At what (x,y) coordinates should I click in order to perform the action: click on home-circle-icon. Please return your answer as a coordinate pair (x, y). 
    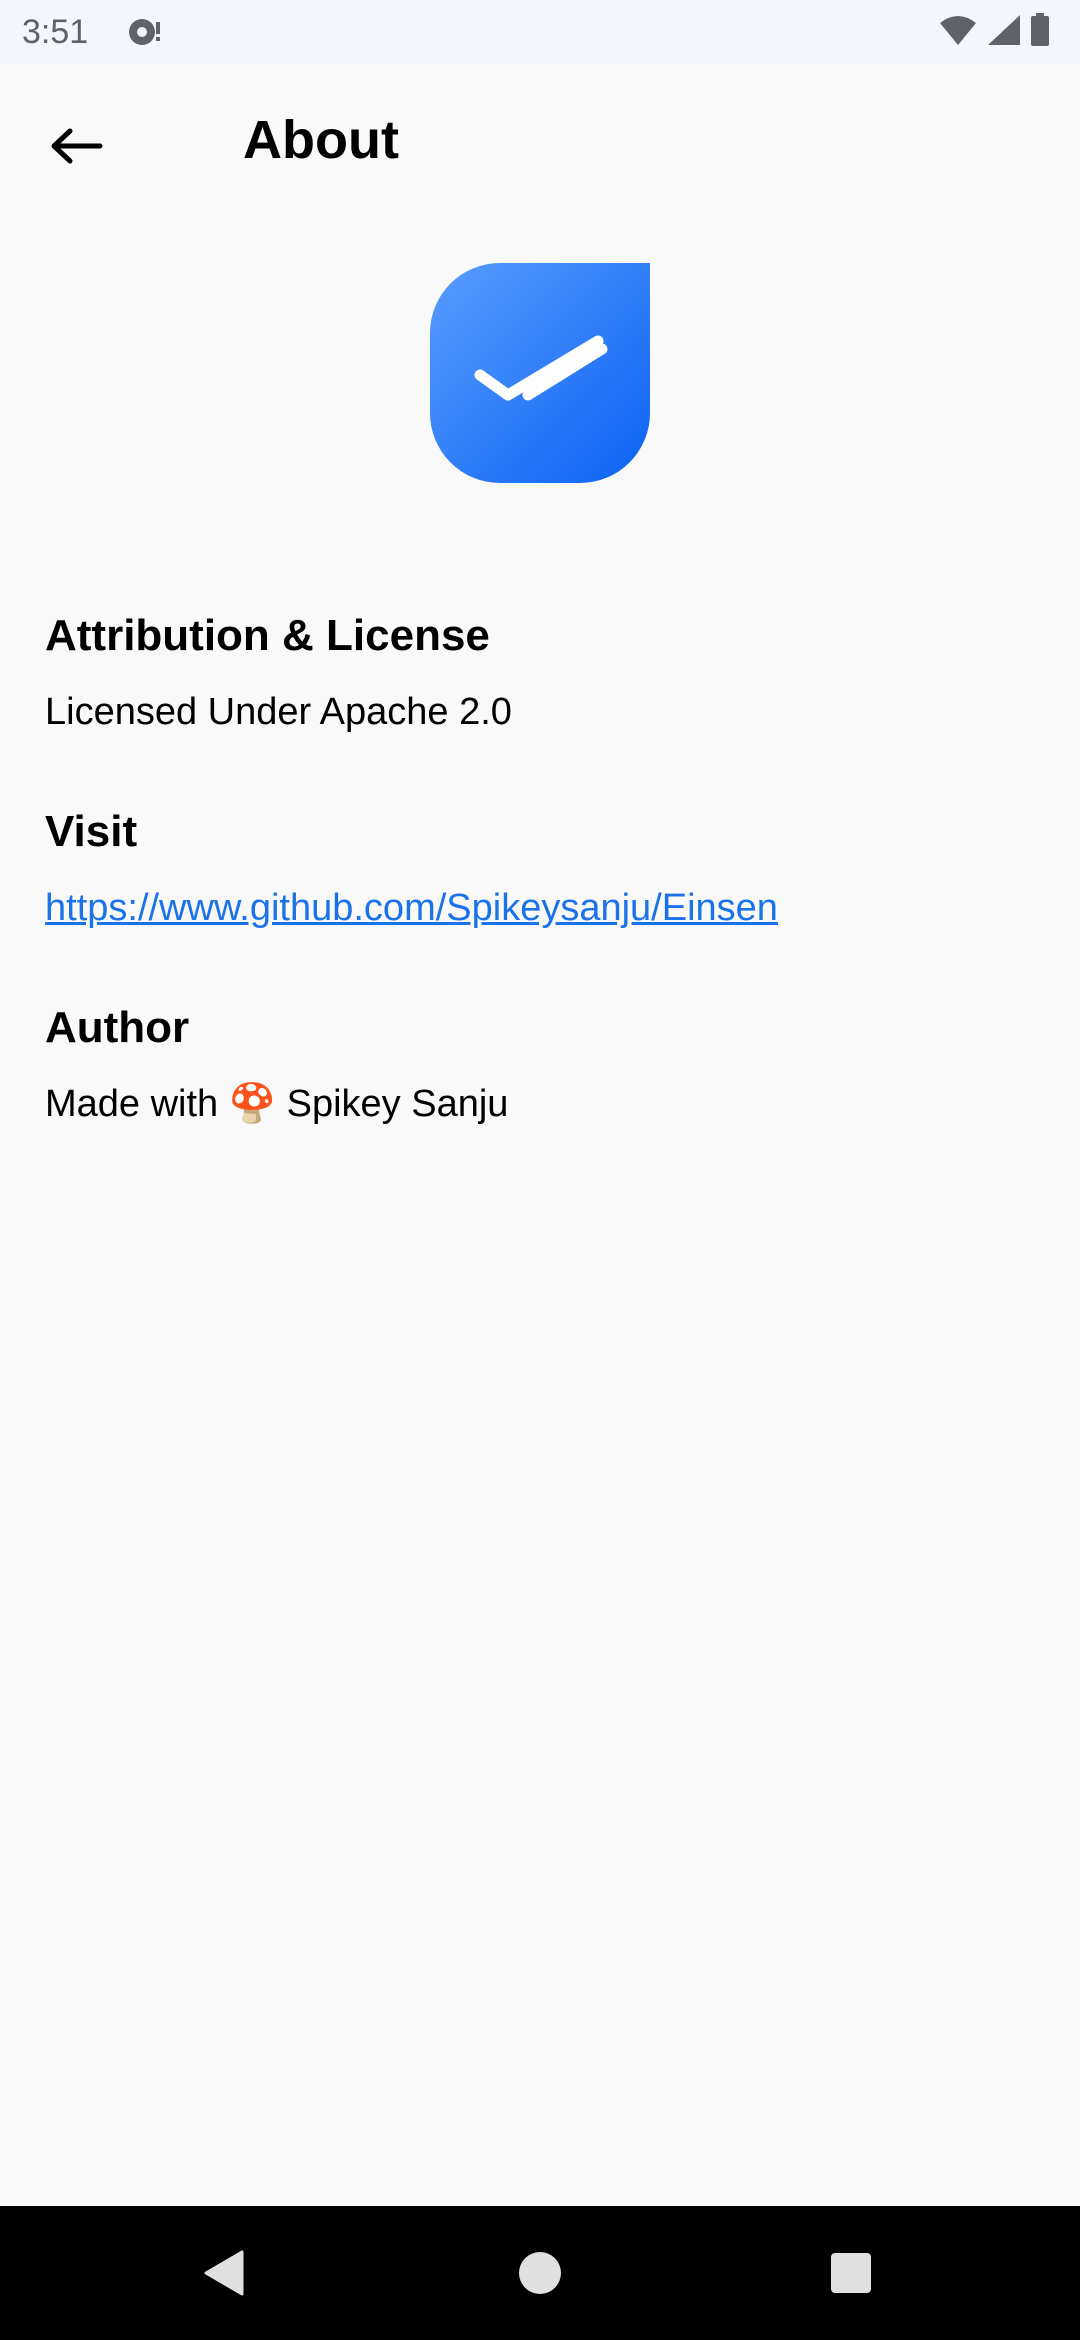
    Looking at the image, I should click on (540, 2273).